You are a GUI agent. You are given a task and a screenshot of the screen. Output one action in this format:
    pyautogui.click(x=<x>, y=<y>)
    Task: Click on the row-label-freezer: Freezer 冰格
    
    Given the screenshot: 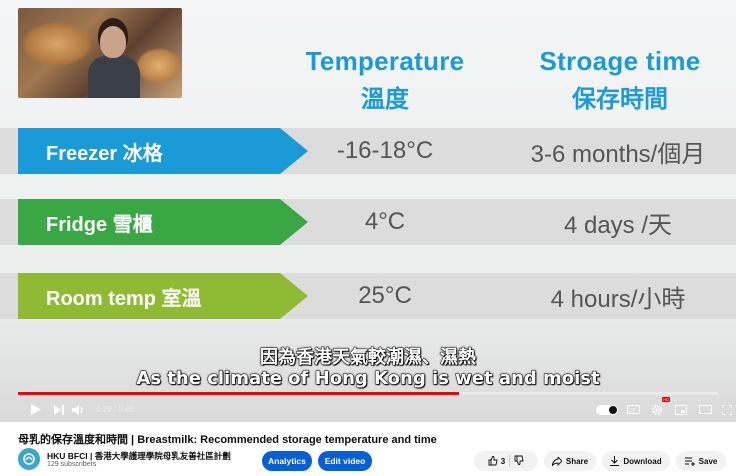 What is the action you would take?
    pyautogui.click(x=104, y=153)
    